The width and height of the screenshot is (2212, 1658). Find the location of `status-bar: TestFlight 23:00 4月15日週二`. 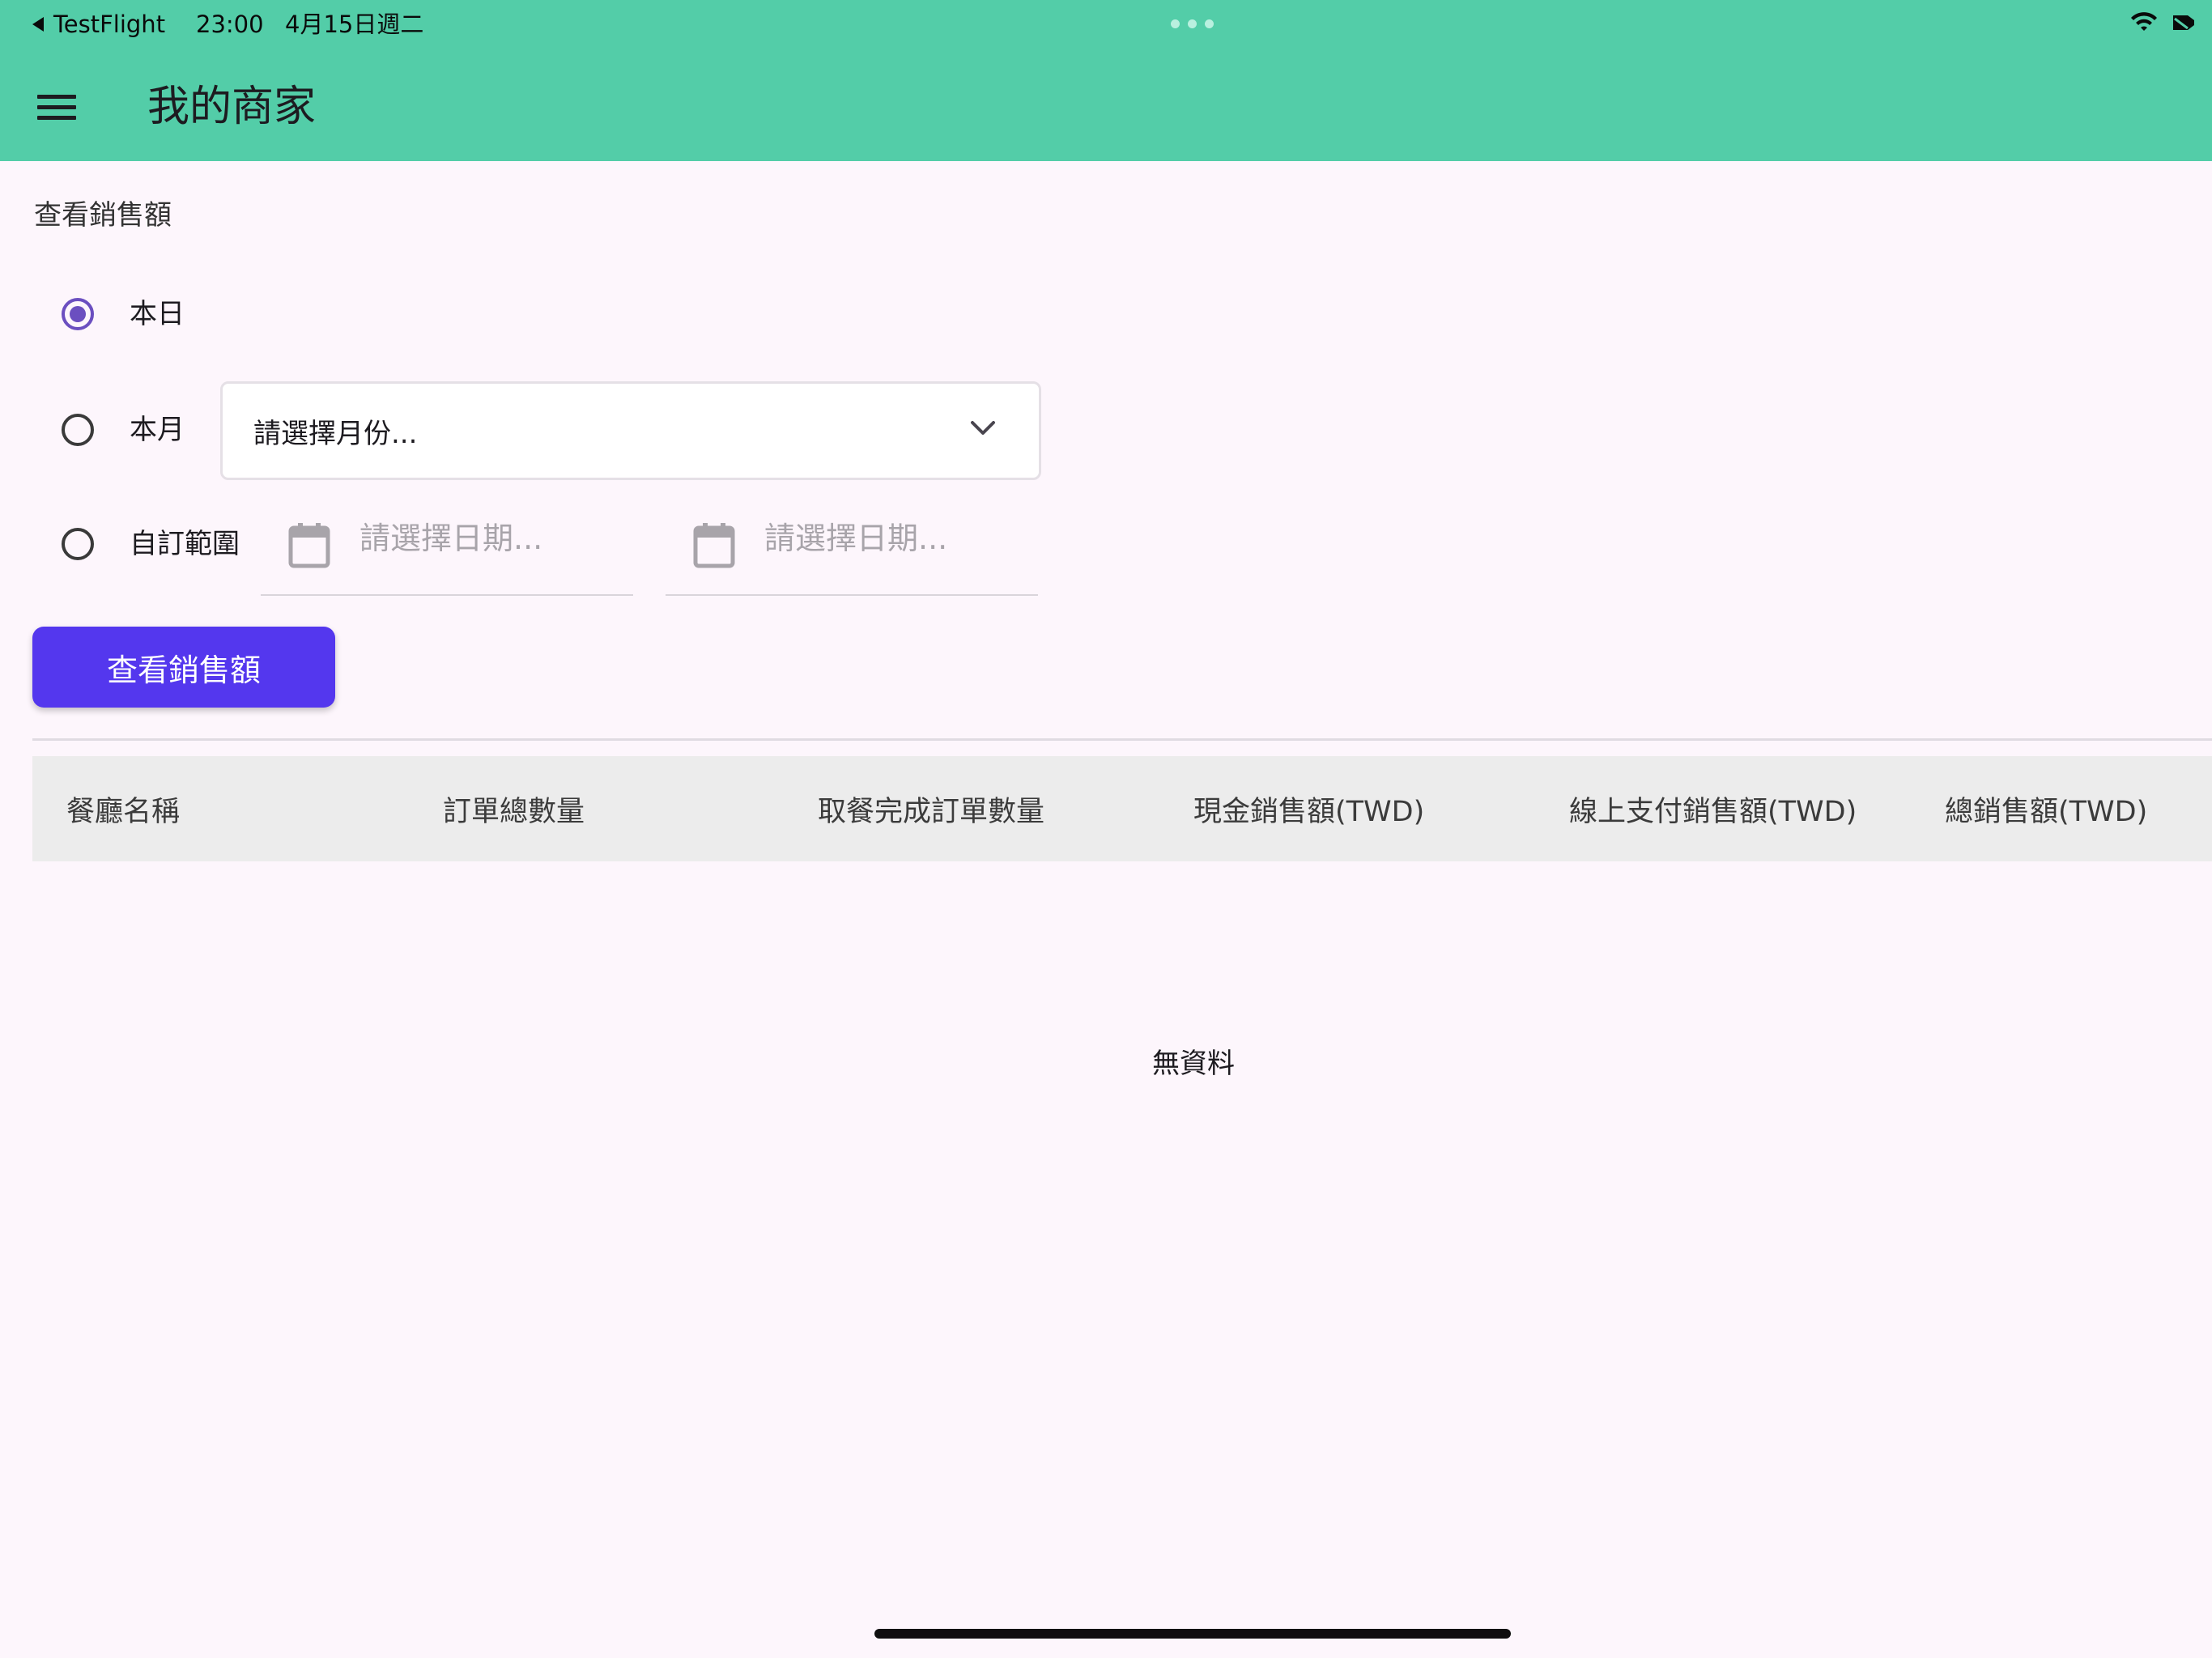

status-bar: TestFlight 23:00 4月15日週二 is located at coordinates (1106, 24).